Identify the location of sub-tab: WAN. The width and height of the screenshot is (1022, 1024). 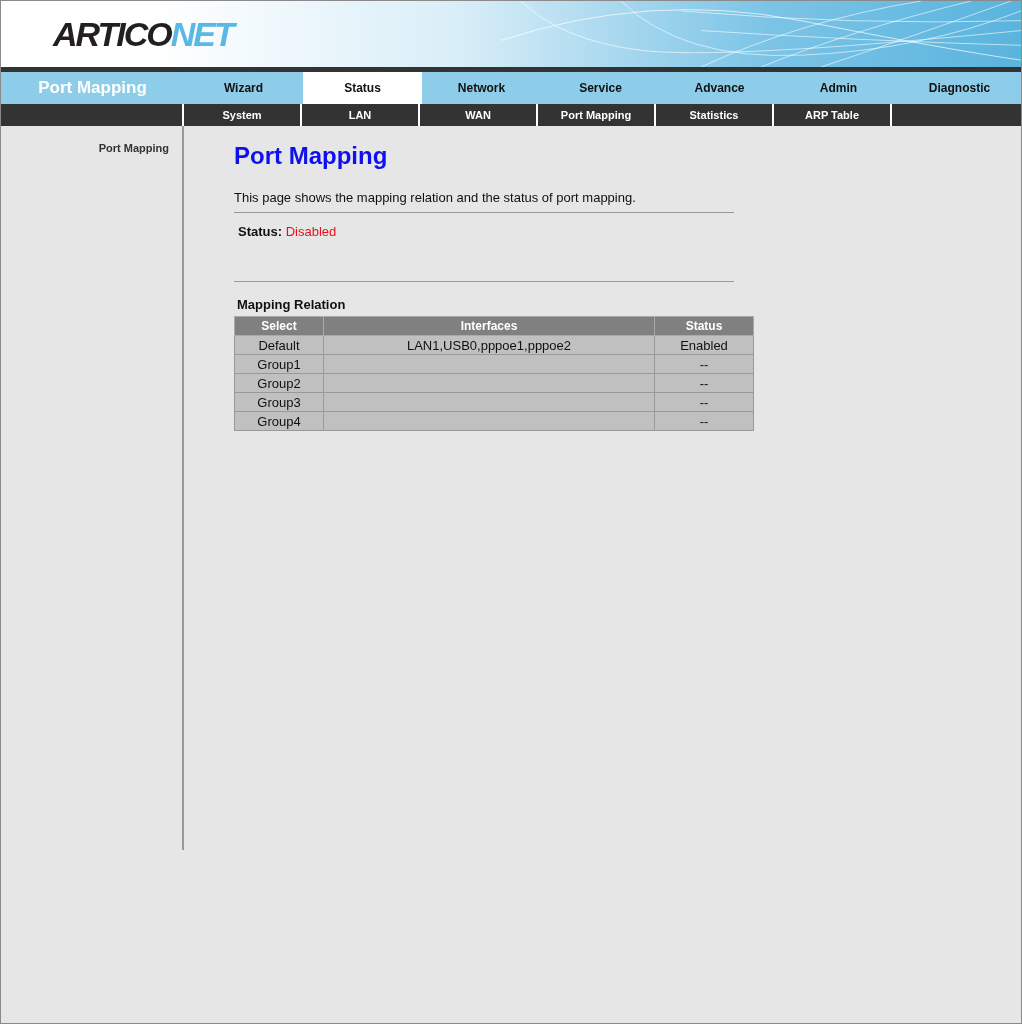
(477, 115).